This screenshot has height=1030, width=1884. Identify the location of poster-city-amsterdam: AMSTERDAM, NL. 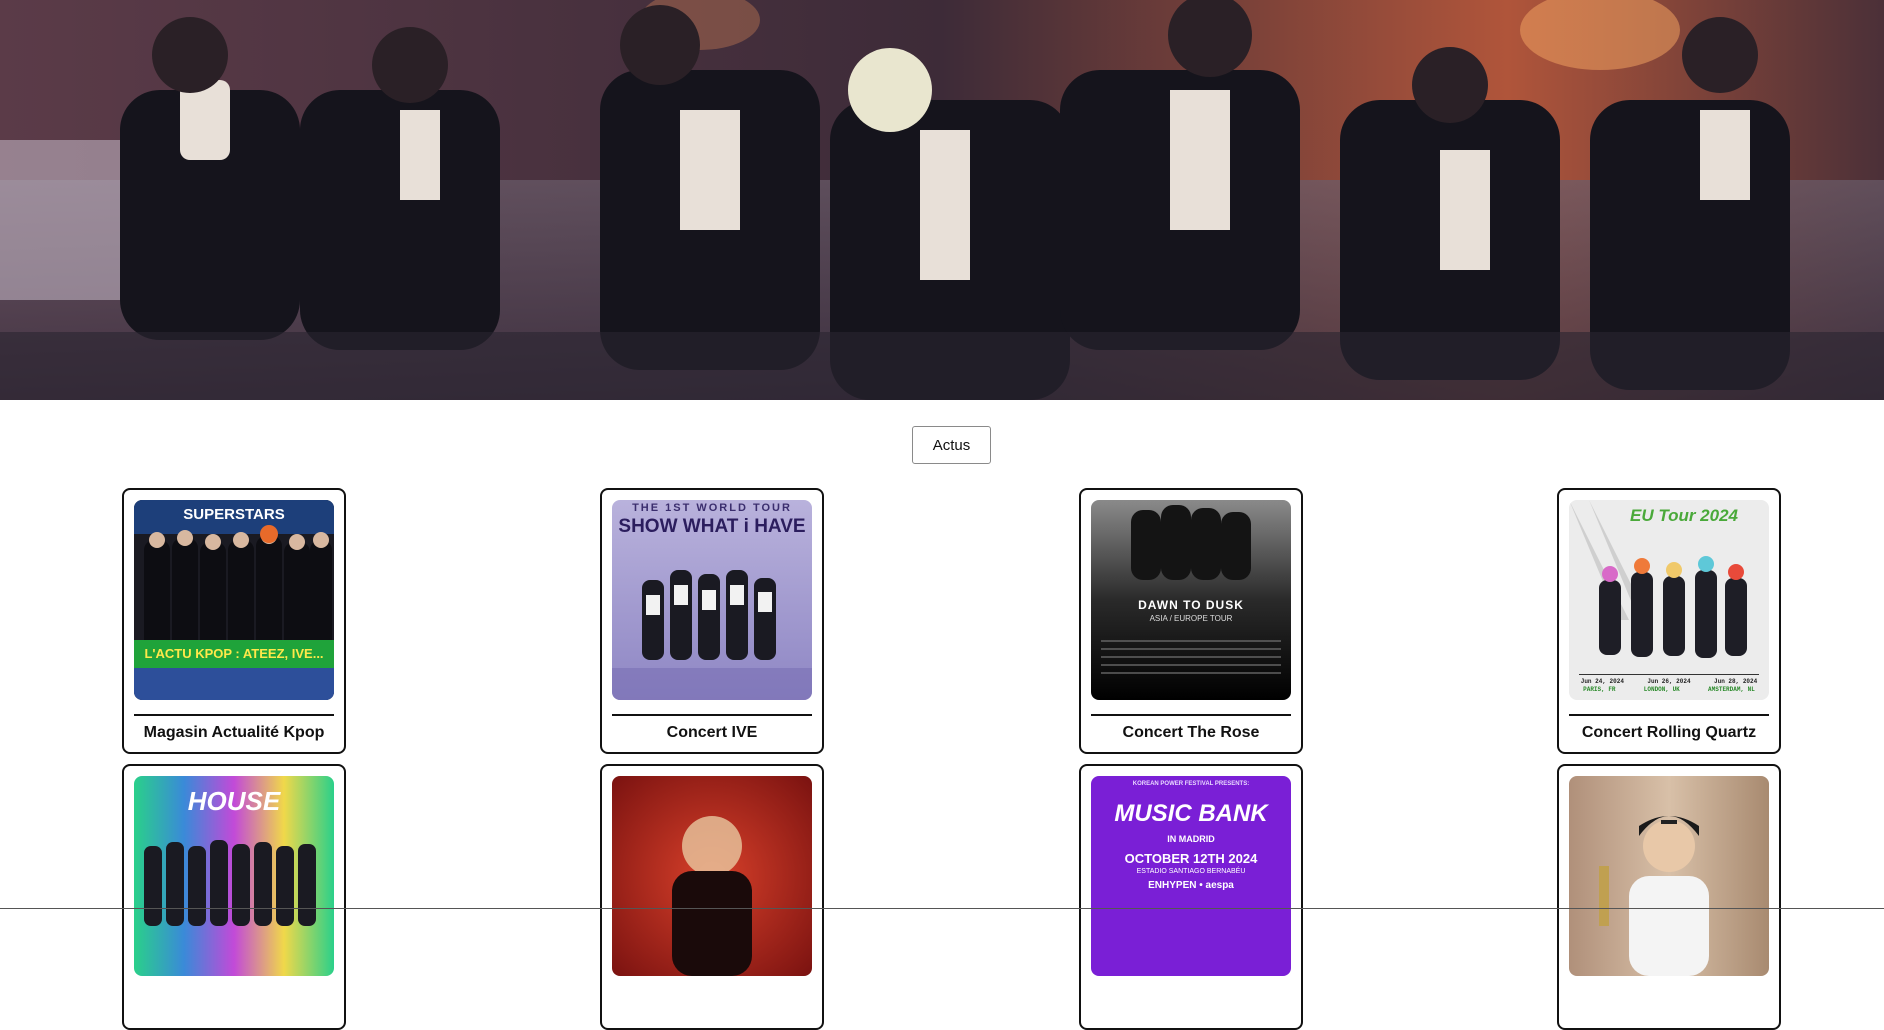
(1731, 689).